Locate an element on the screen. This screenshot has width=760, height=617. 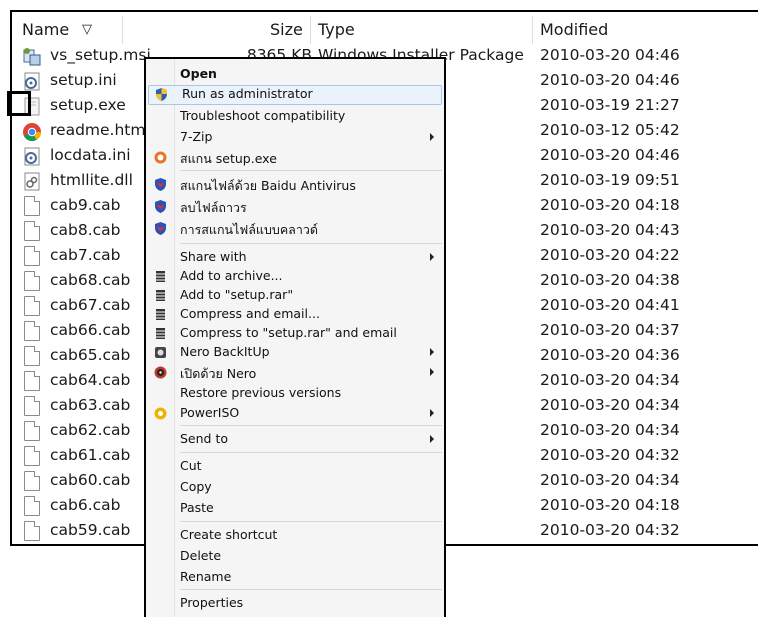
file-name: cab66.cab is located at coordinates (90, 330).